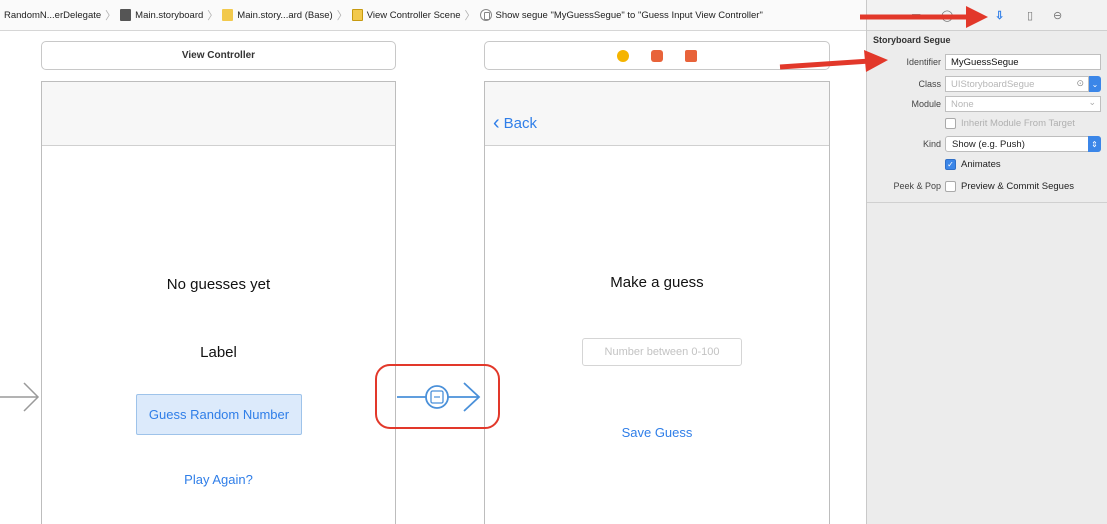  I want to click on first-responder-icon, so click(657, 55).